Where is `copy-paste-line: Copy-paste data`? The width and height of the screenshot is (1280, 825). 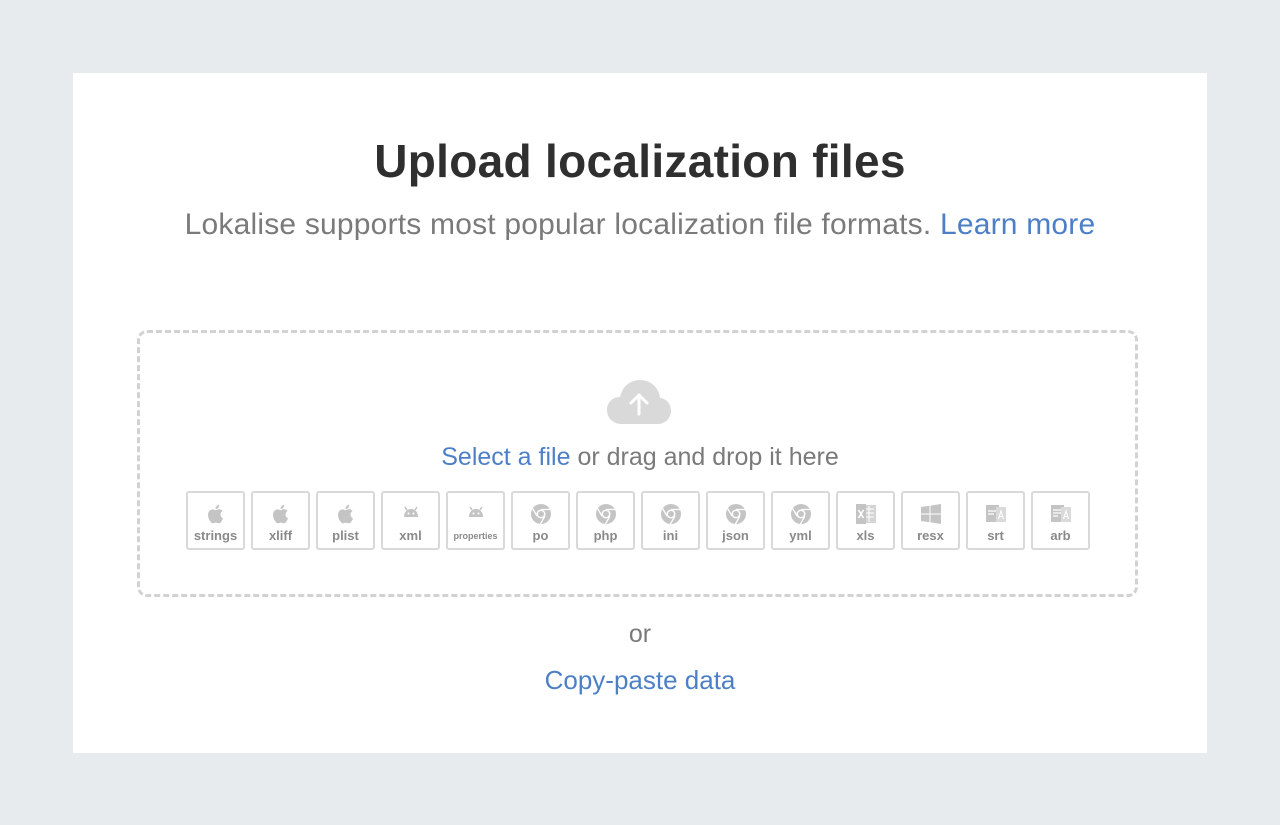
copy-paste-line: Copy-paste data is located at coordinates (640, 680).